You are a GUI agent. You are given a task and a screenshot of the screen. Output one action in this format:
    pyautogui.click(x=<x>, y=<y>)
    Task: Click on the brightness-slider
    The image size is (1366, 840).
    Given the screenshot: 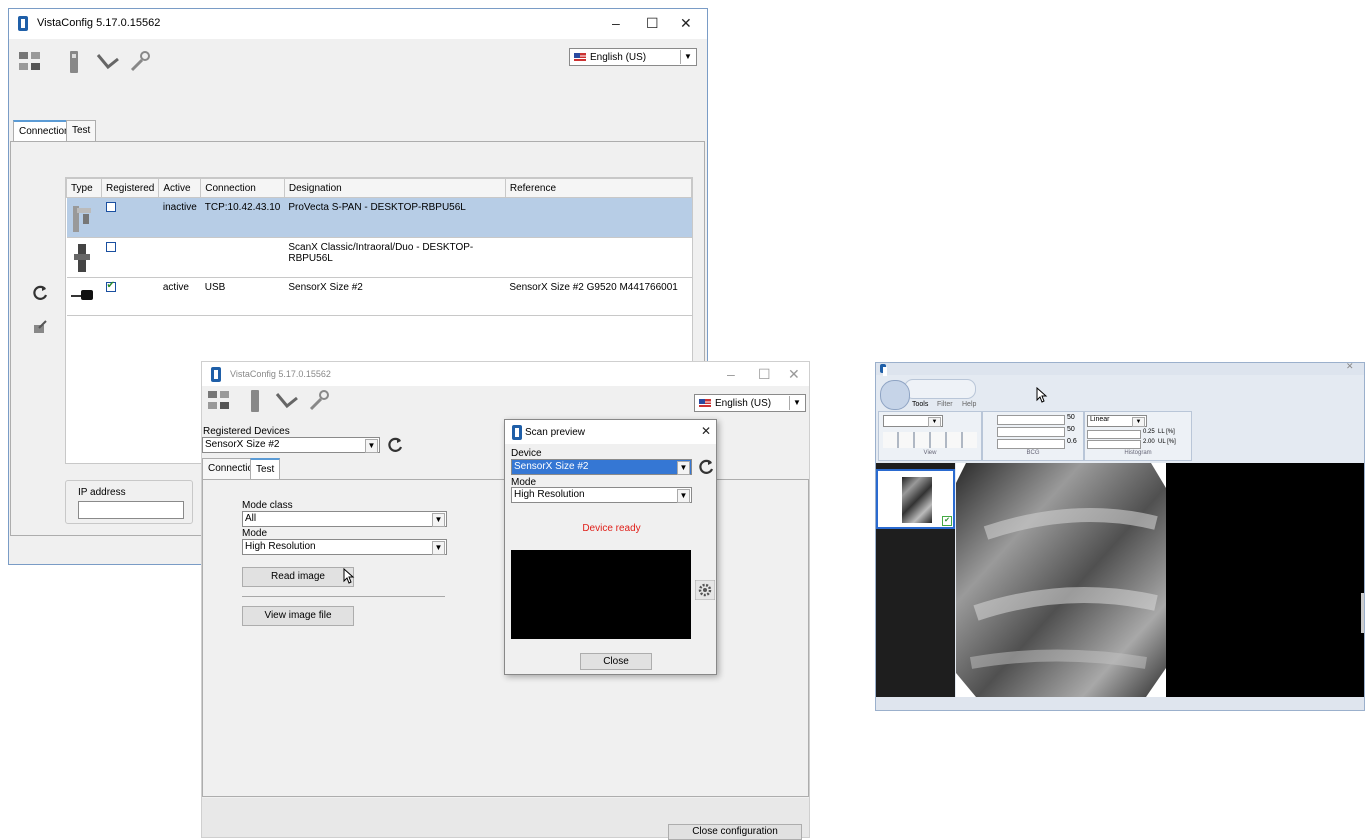 What is the action you would take?
    pyautogui.click(x=1031, y=420)
    